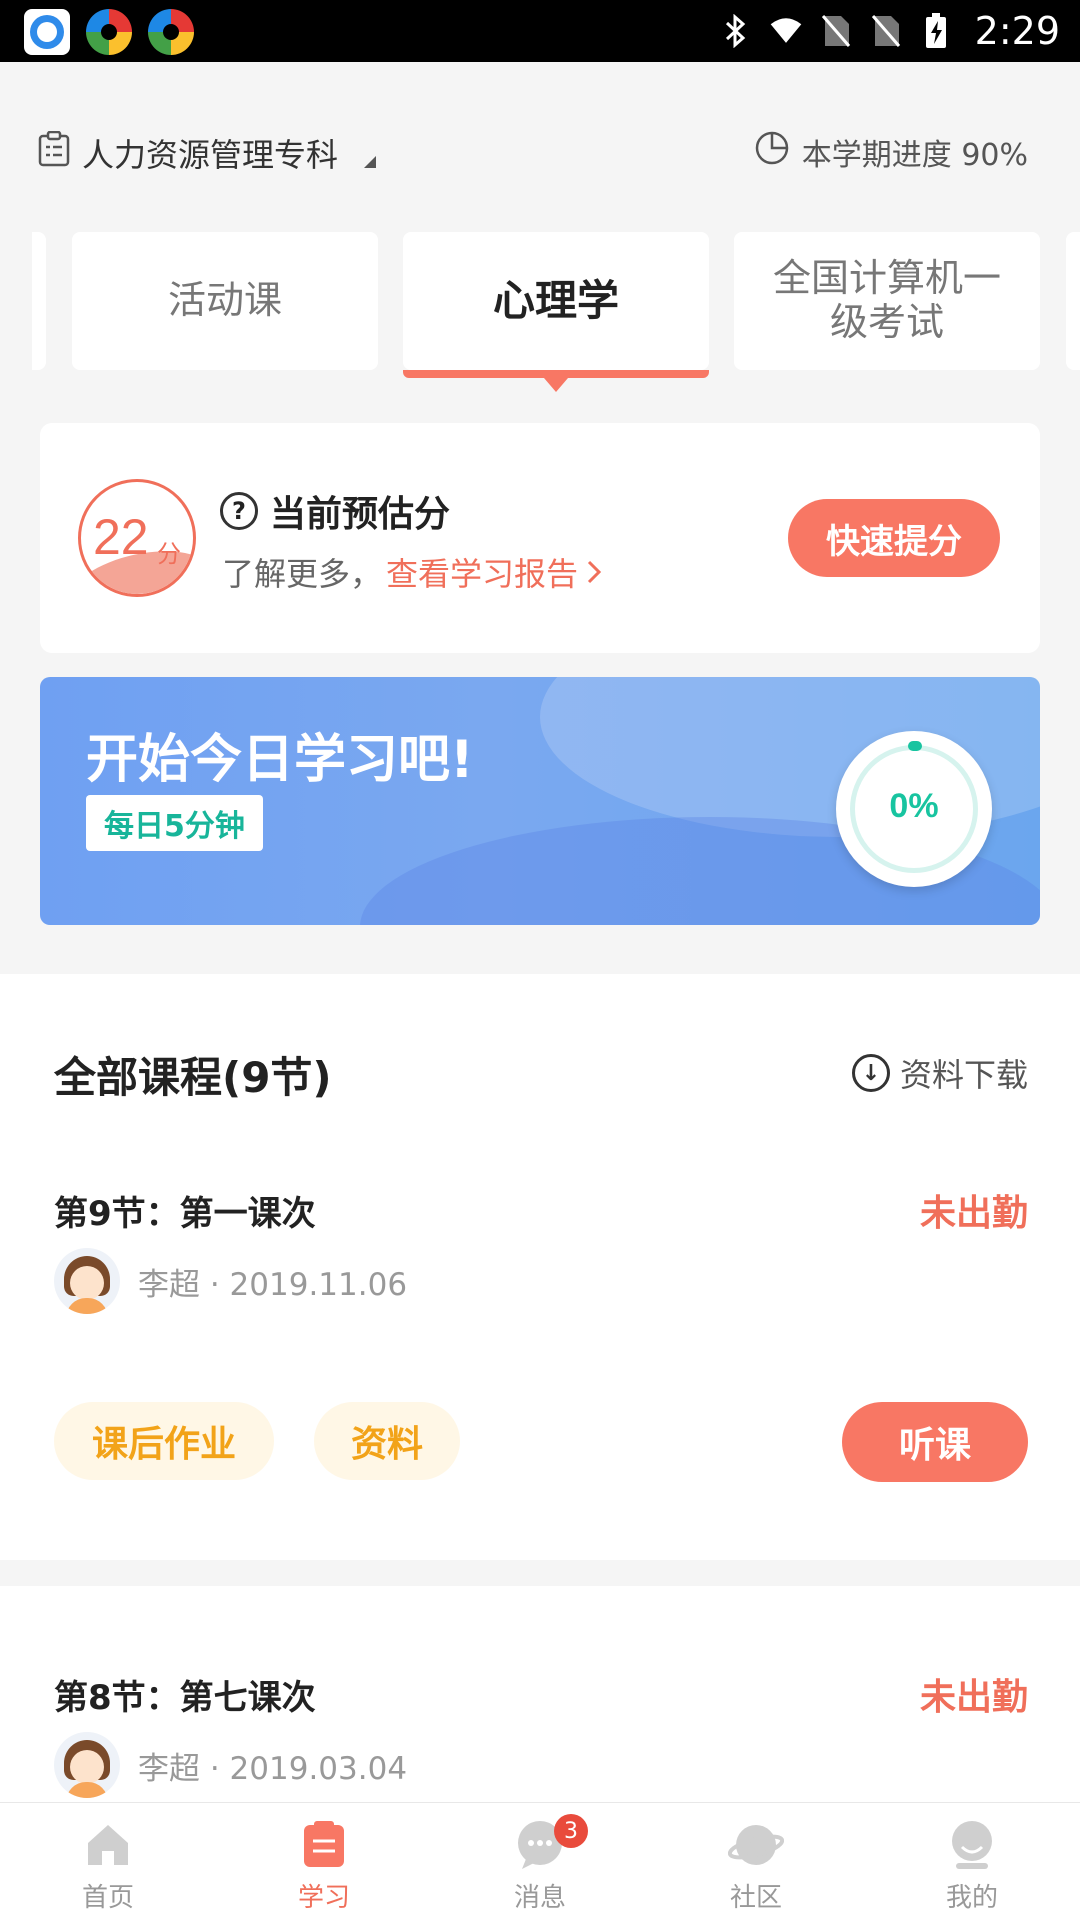  What do you see at coordinates (273, 1768) in the screenshot?
I see `teacher-date: 李超 · 2019.03.04` at bounding box center [273, 1768].